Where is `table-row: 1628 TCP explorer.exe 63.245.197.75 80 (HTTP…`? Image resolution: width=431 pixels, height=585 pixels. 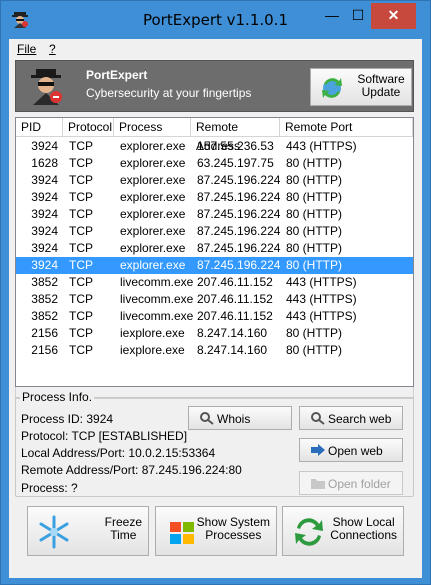
table-row: 1628 TCP explorer.exe 63.245.197.75 80 (HTTP… is located at coordinates (214, 163).